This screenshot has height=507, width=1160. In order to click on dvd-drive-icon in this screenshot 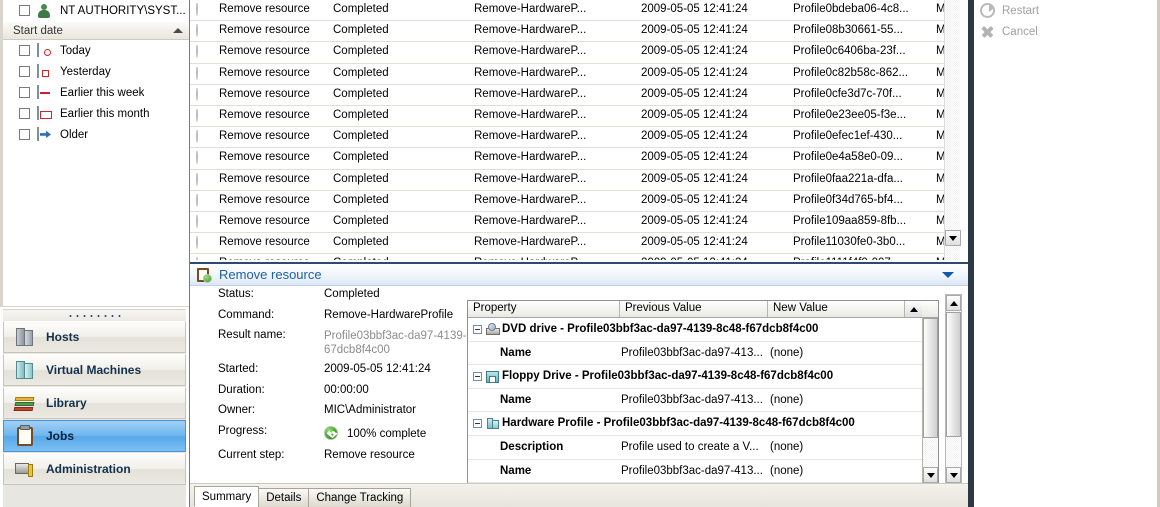, I will do `click(493, 329)`.